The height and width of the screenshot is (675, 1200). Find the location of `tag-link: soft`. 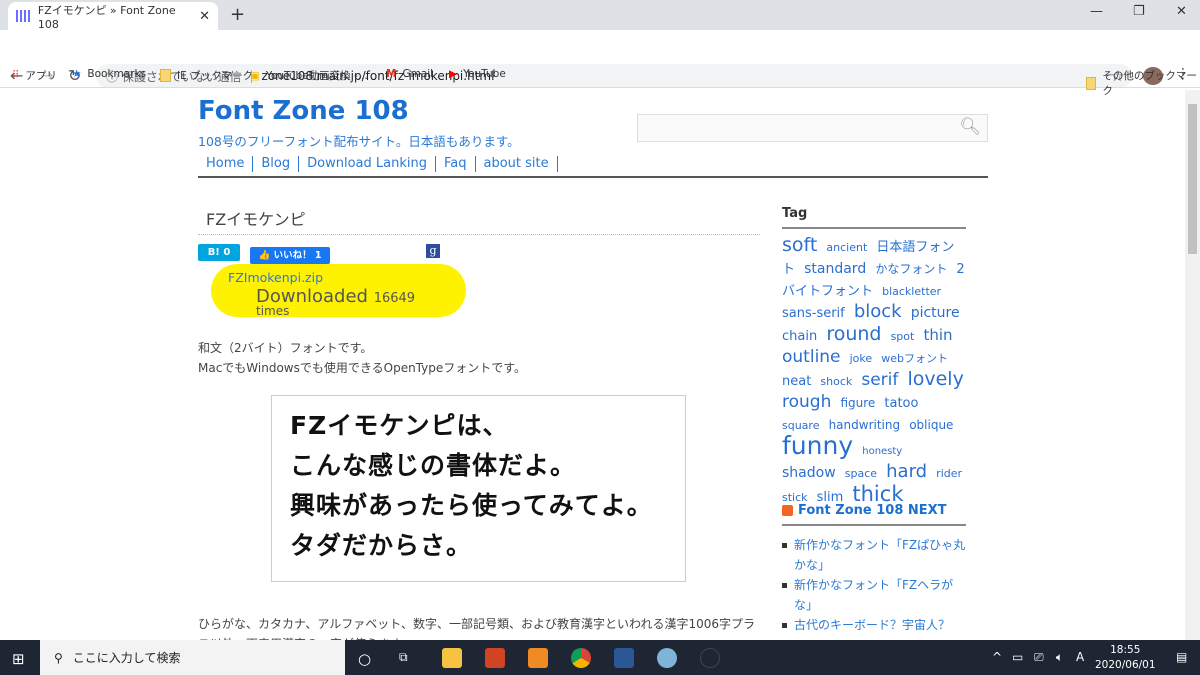

tag-link: soft is located at coordinates (799, 245).